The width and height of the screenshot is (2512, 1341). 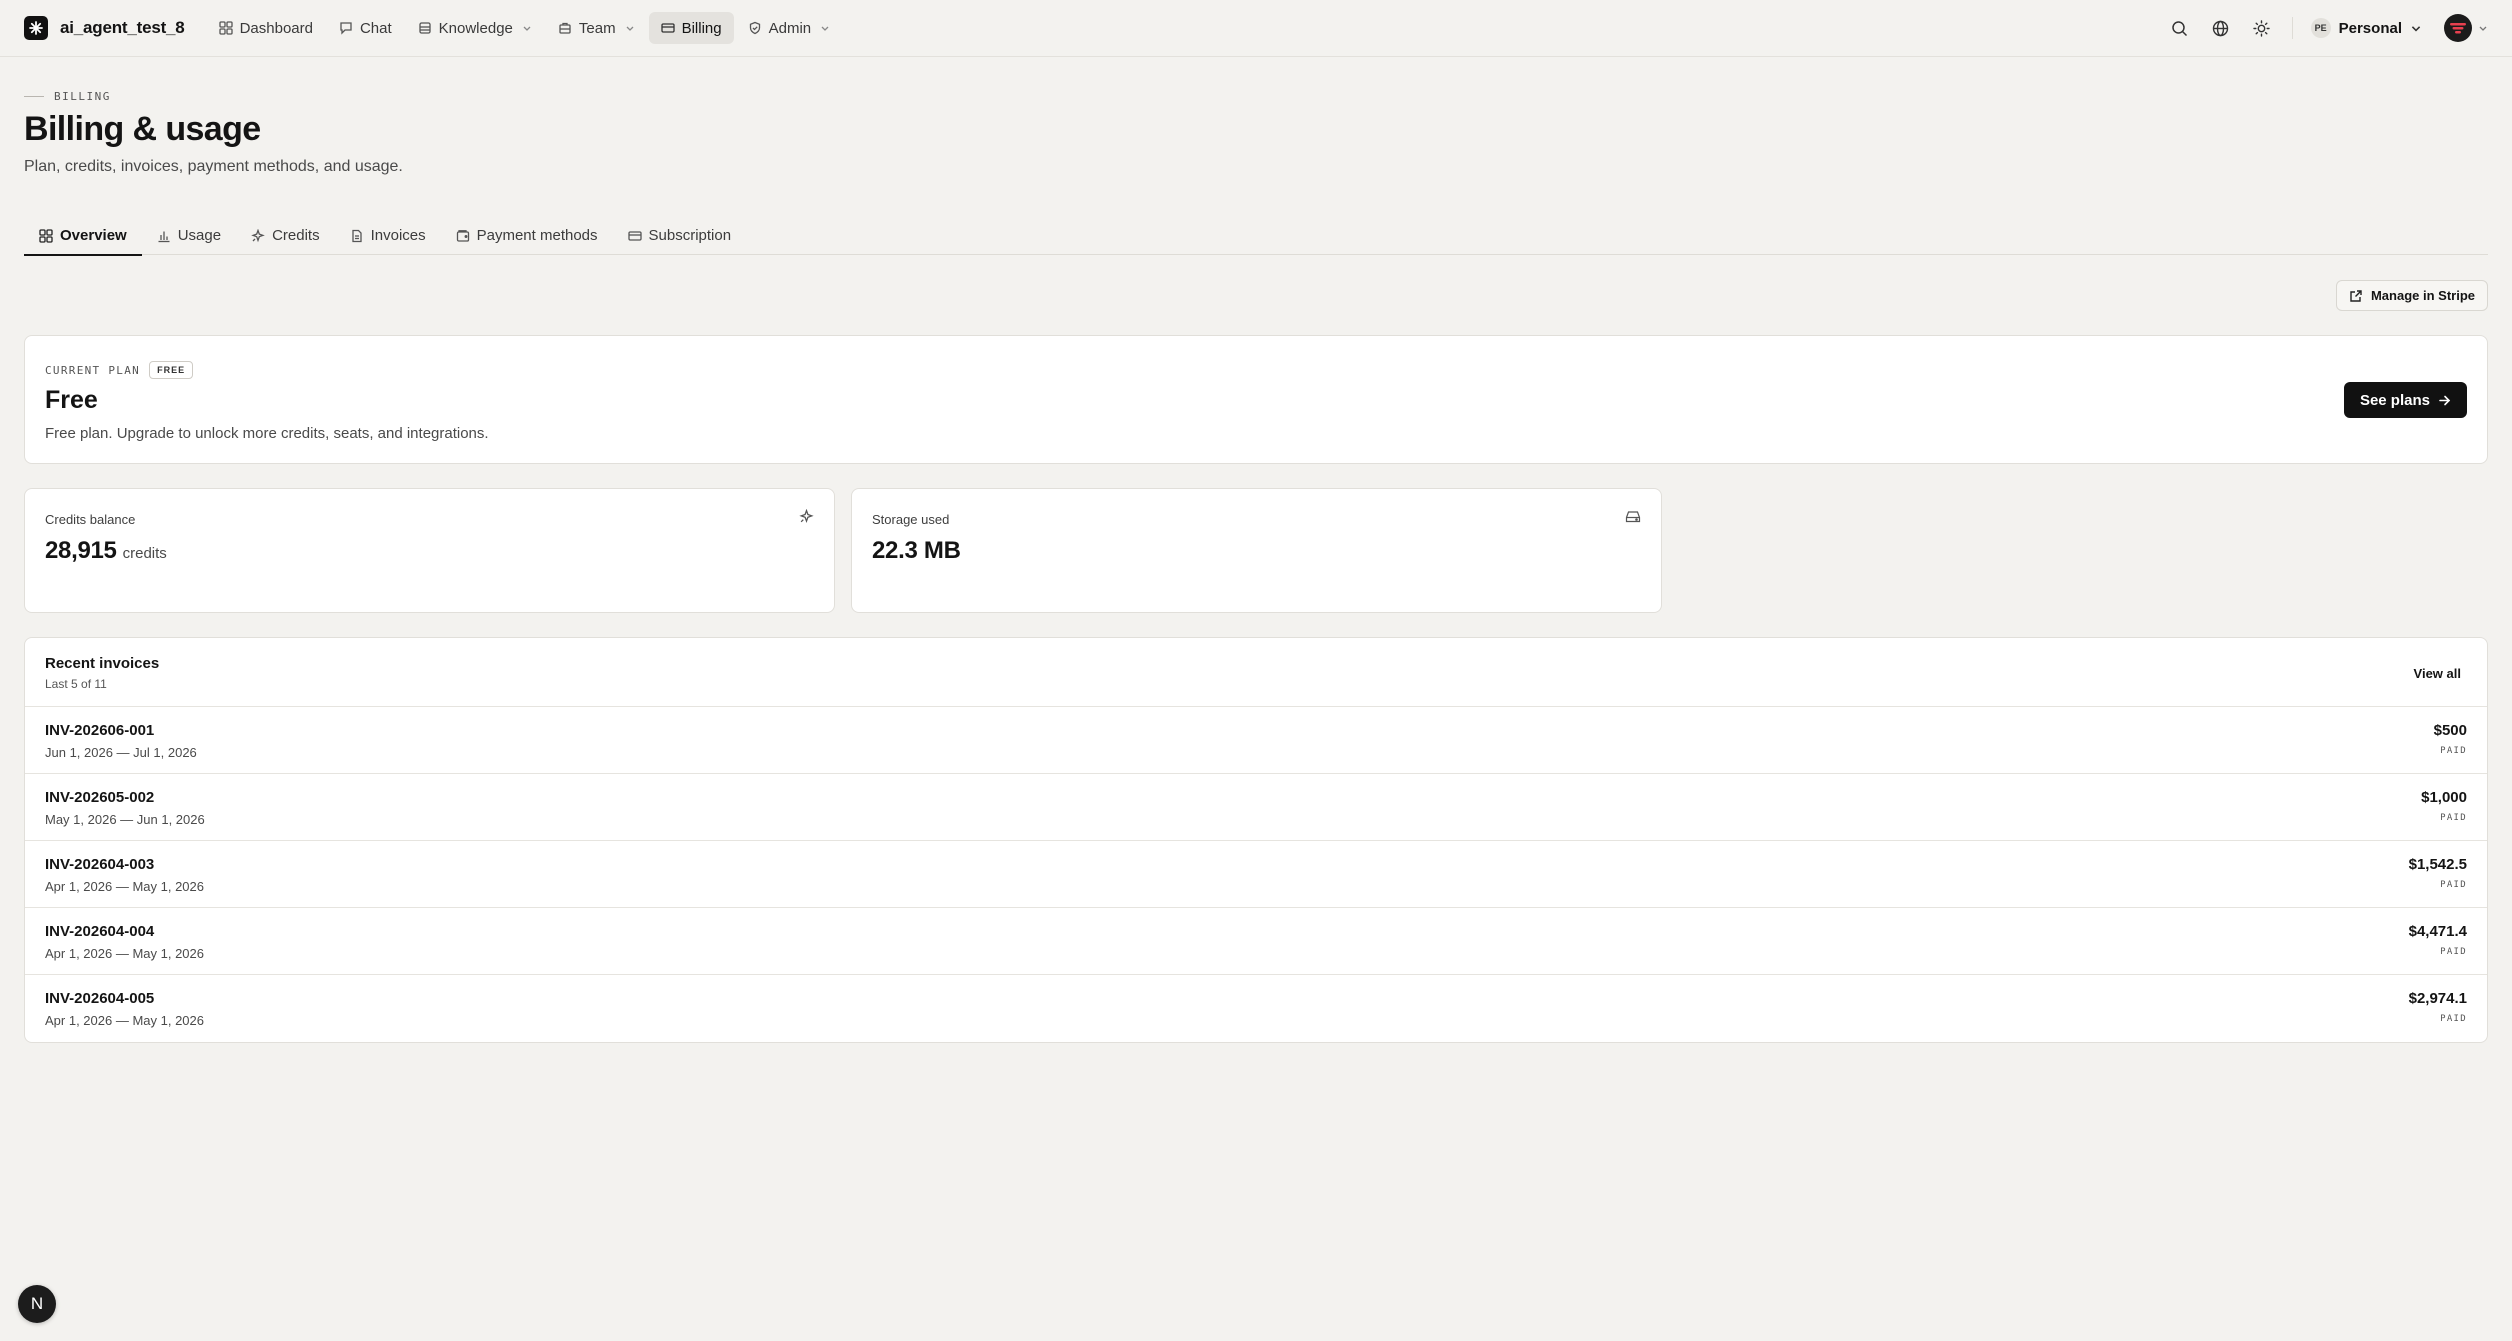 I want to click on workspace-badge: PE, so click(x=2320, y=28).